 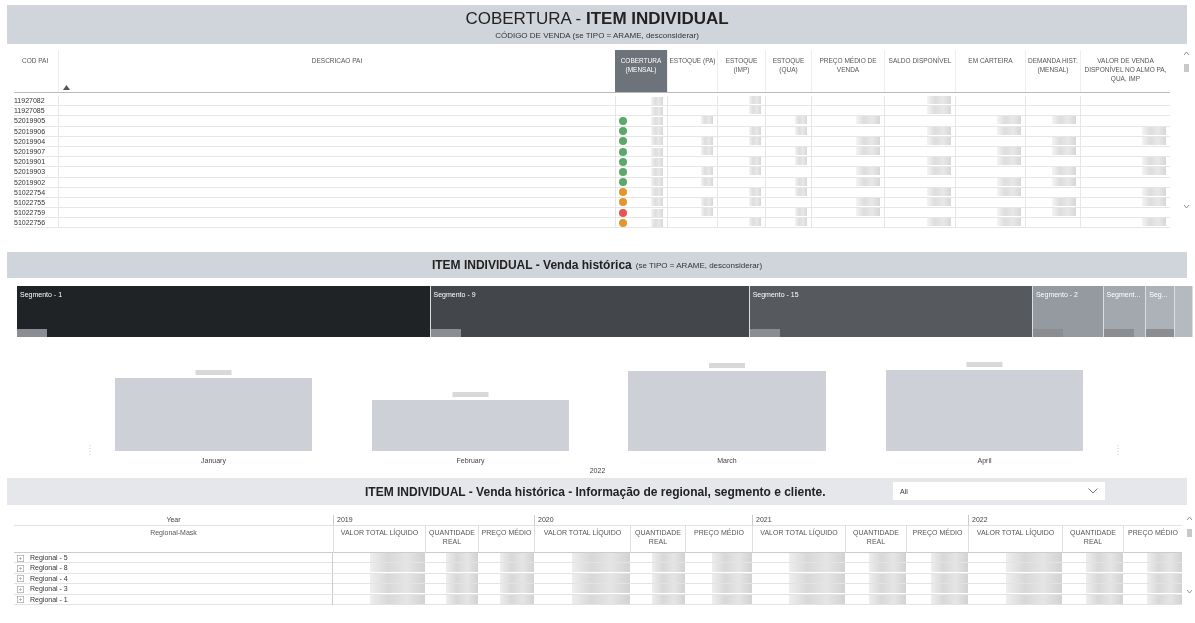 What do you see at coordinates (1093, 491) in the screenshot?
I see `chevron-down-icon` at bounding box center [1093, 491].